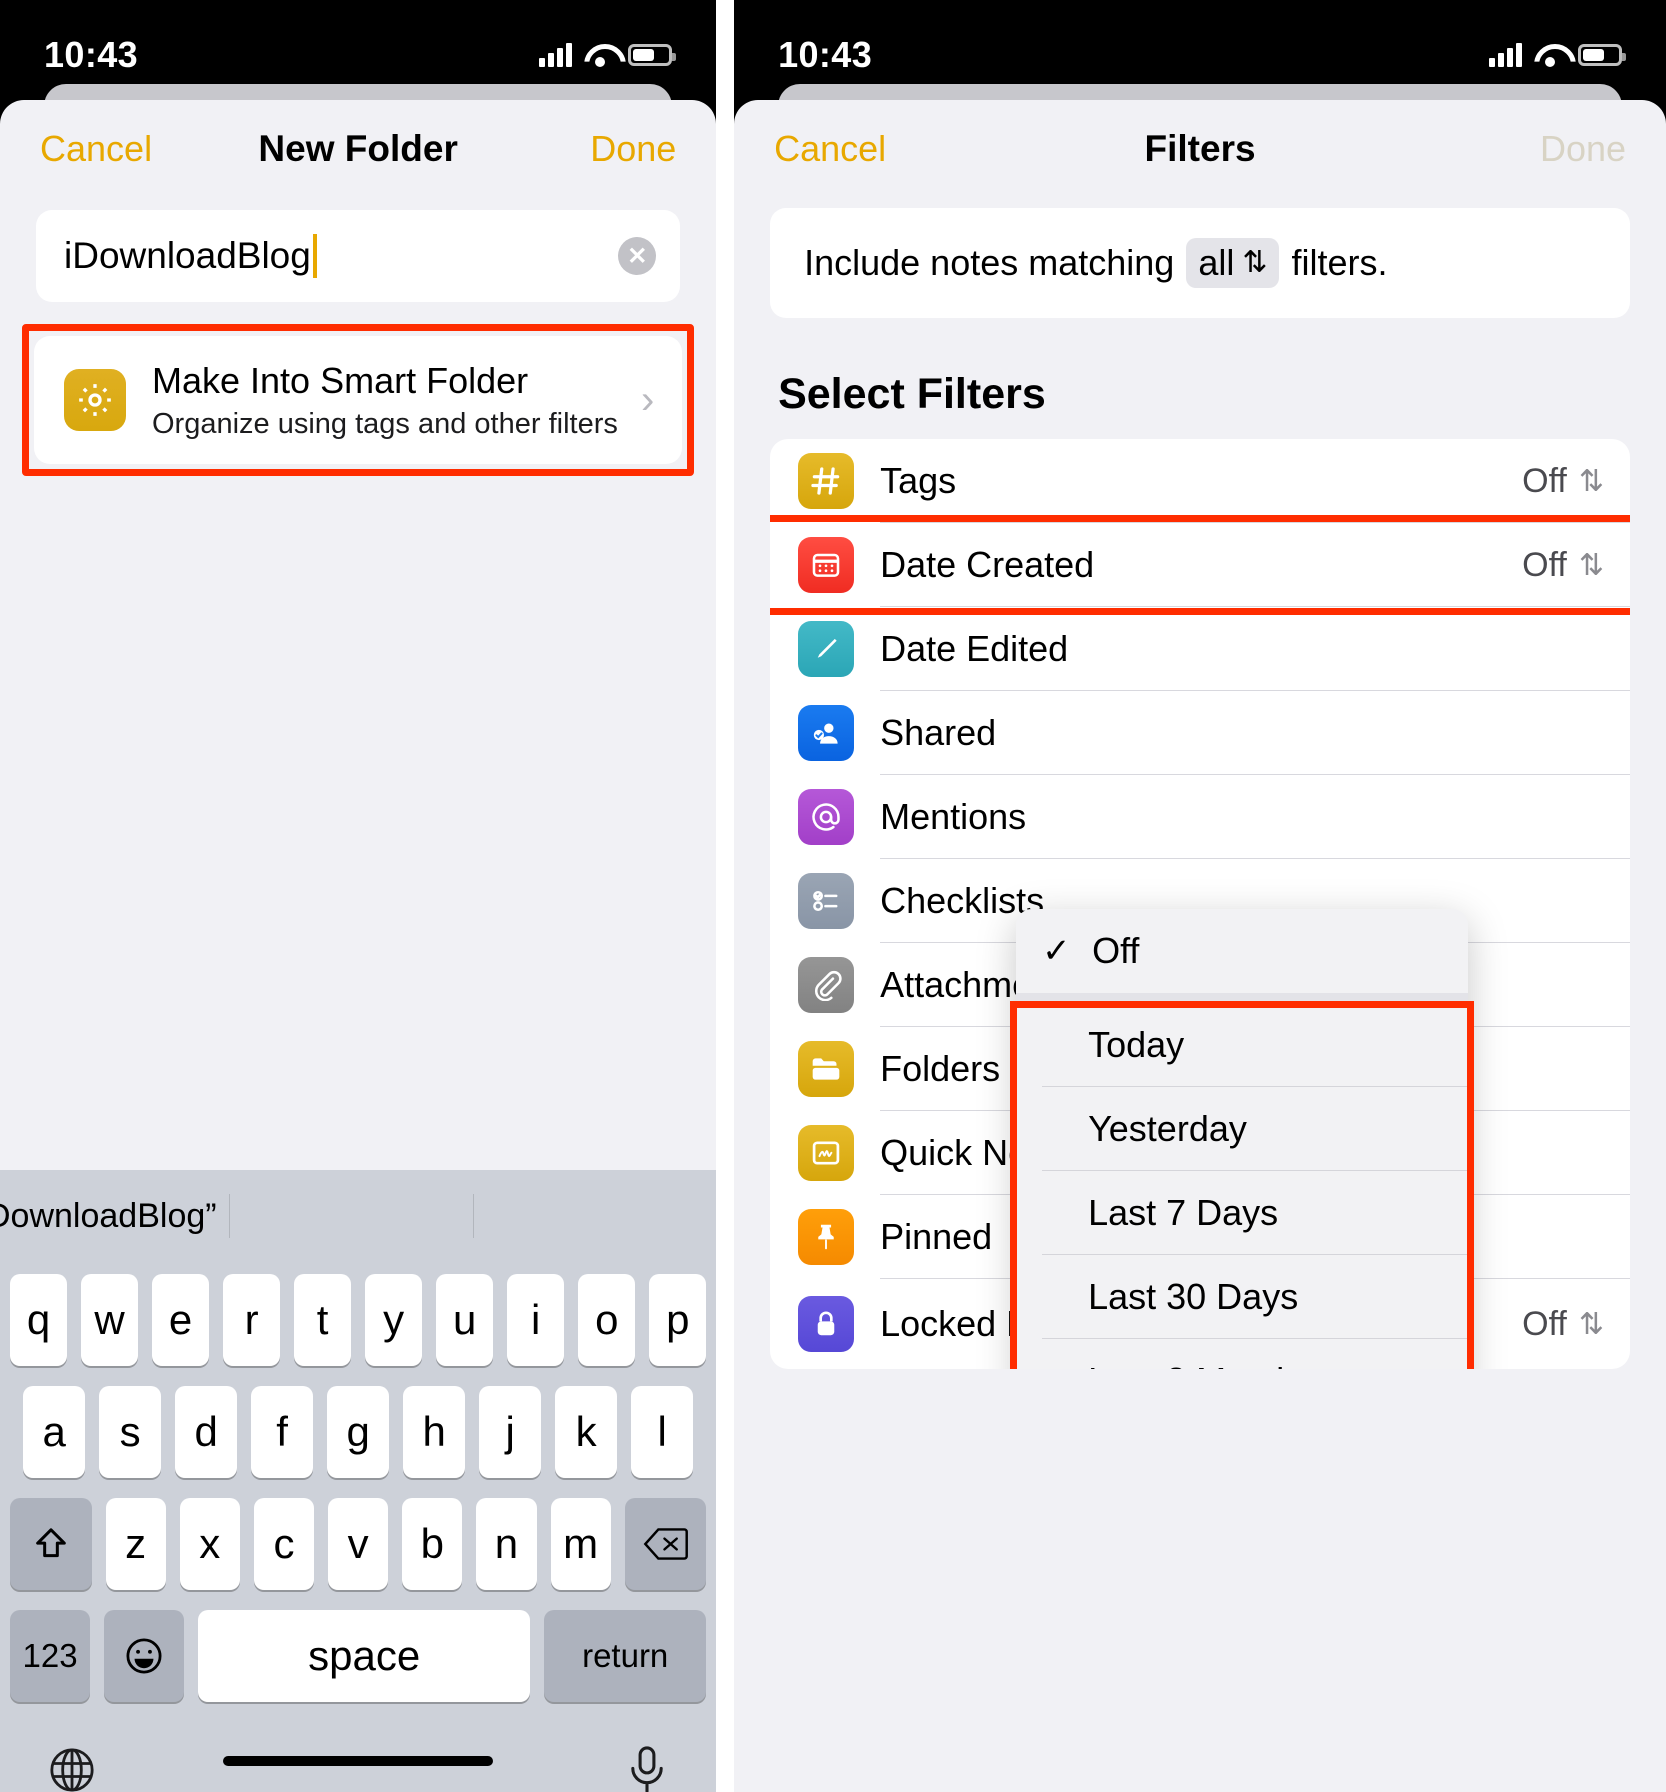 The image size is (1666, 1792). I want to click on paperclip-icon, so click(826, 985).